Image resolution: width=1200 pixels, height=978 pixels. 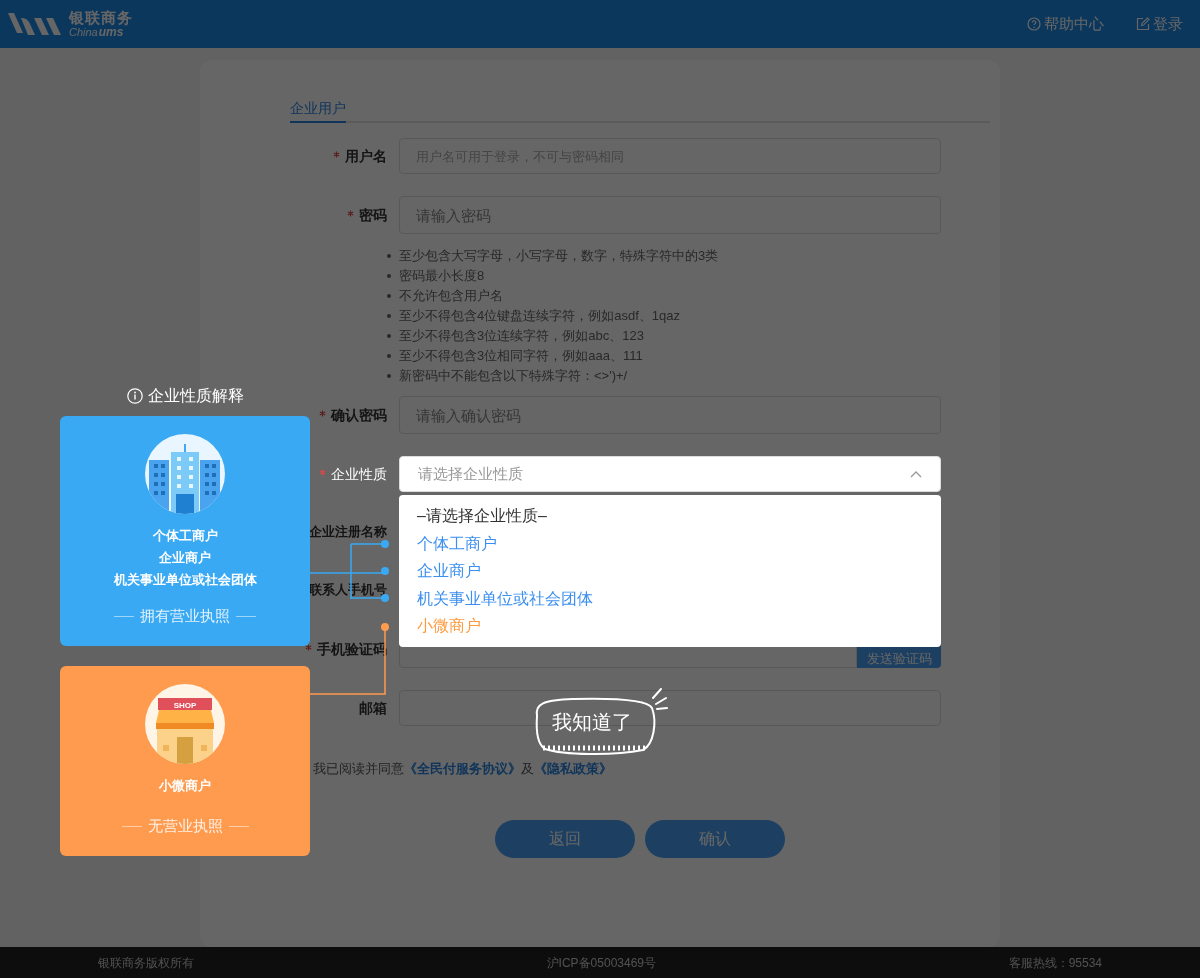 I want to click on dropdown-option: 个体工商户, so click(x=670, y=543).